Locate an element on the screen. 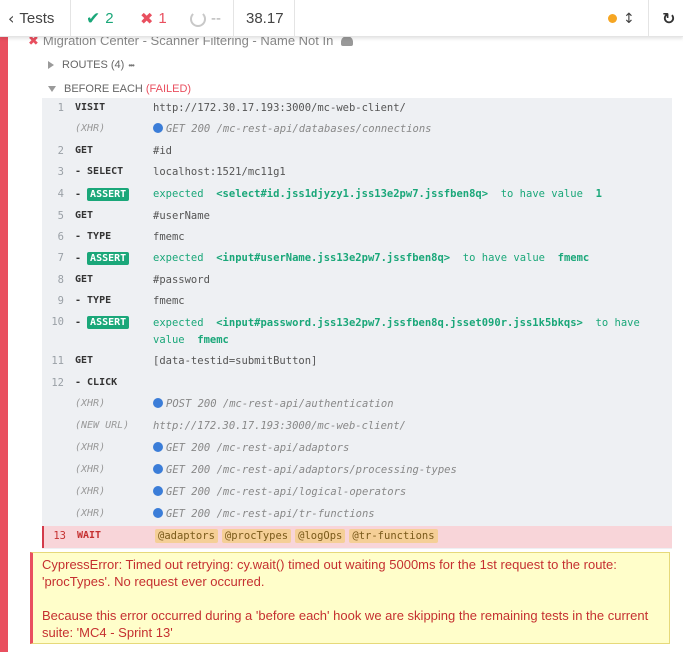  triangle-down-icon is located at coordinates (52, 89).